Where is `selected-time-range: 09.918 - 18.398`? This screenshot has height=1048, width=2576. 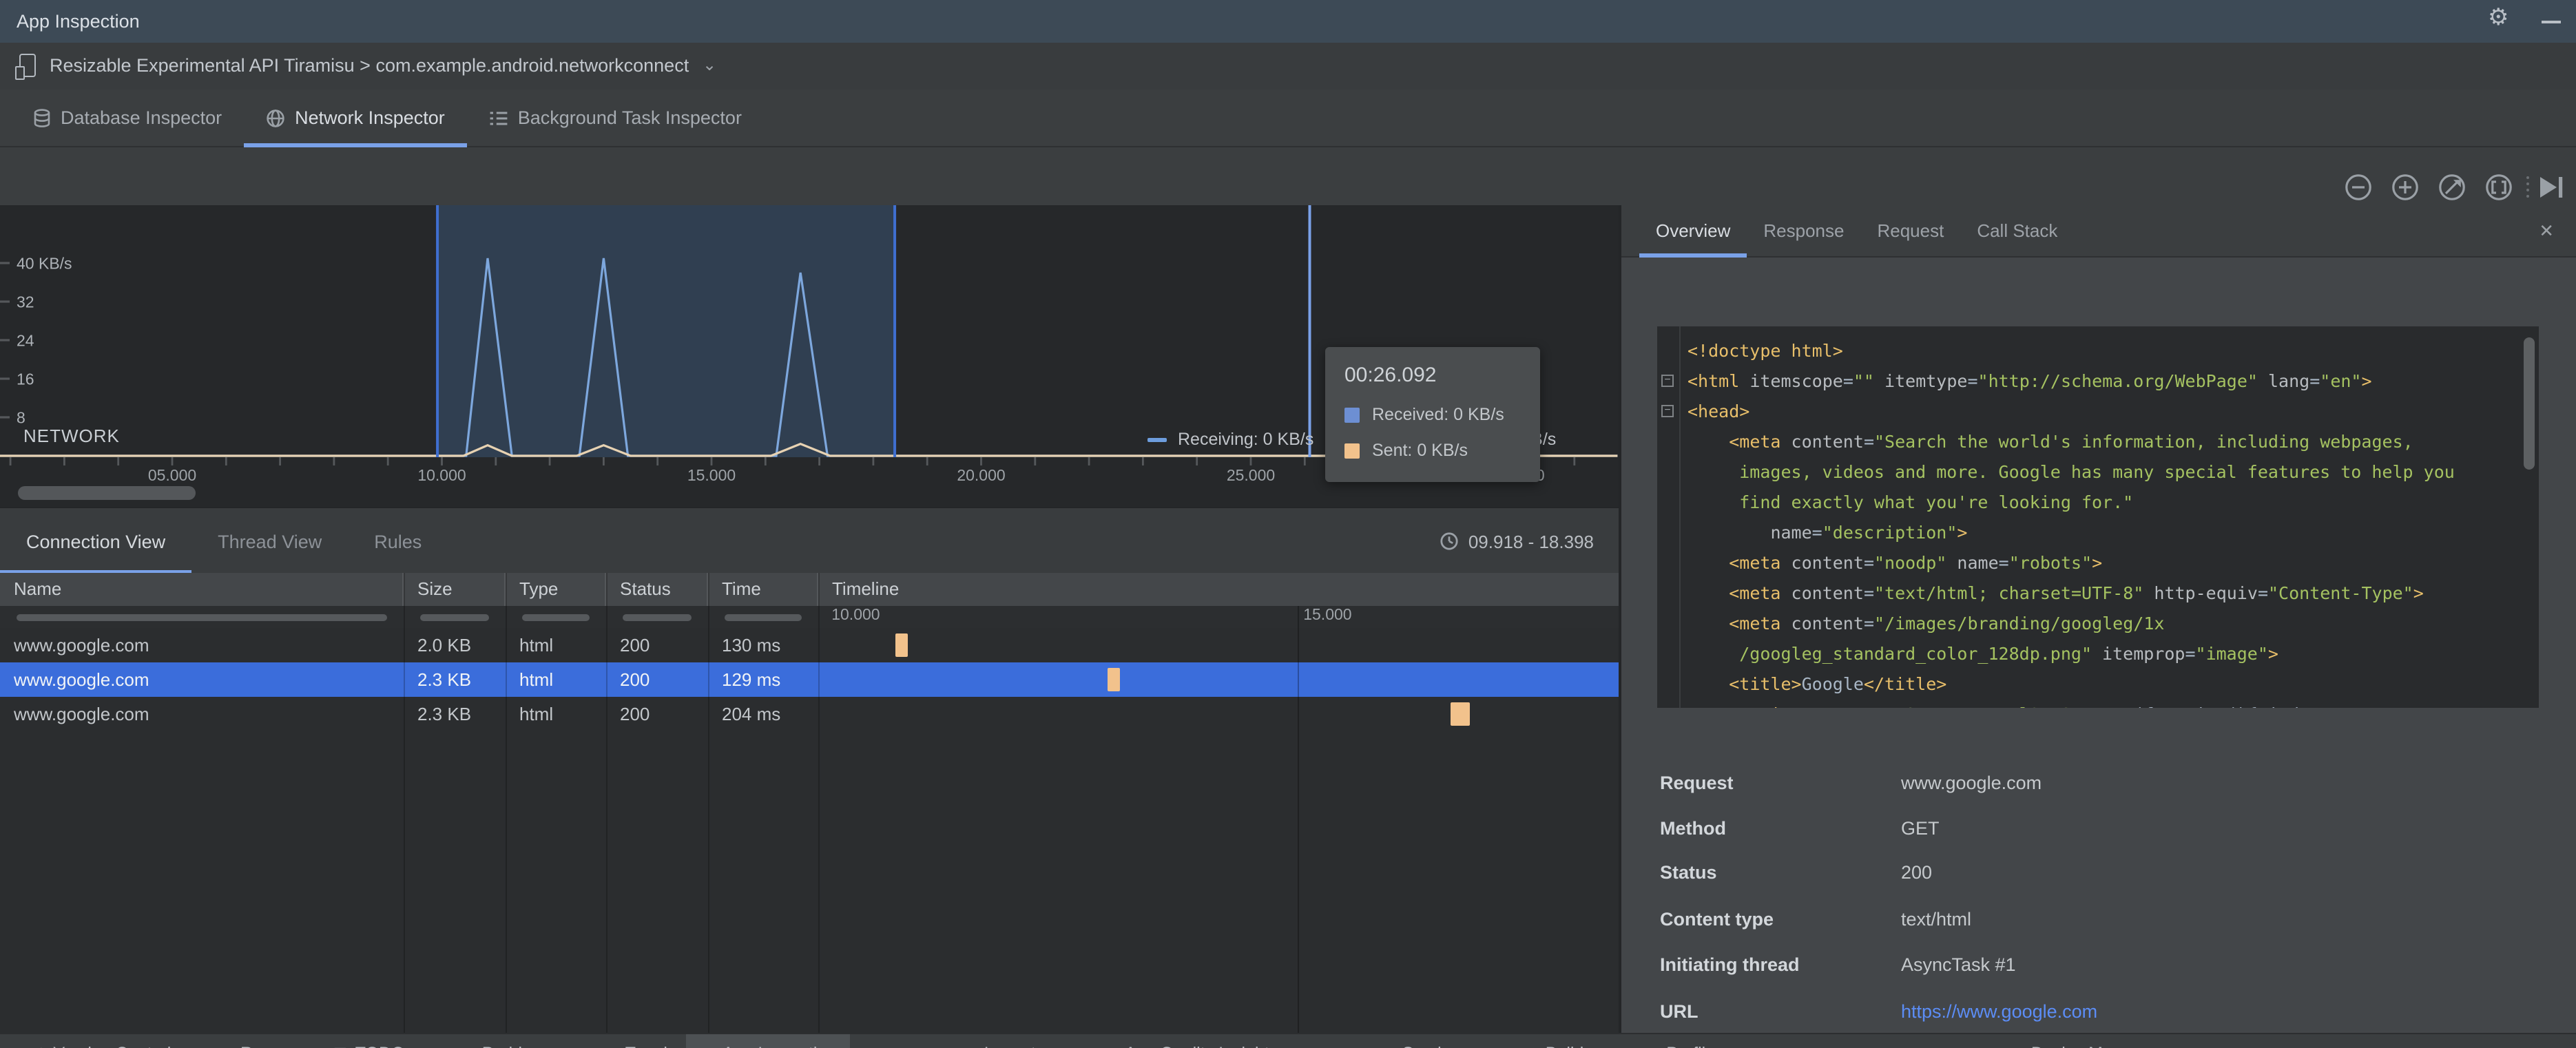 selected-time-range: 09.918 - 18.398 is located at coordinates (1517, 541).